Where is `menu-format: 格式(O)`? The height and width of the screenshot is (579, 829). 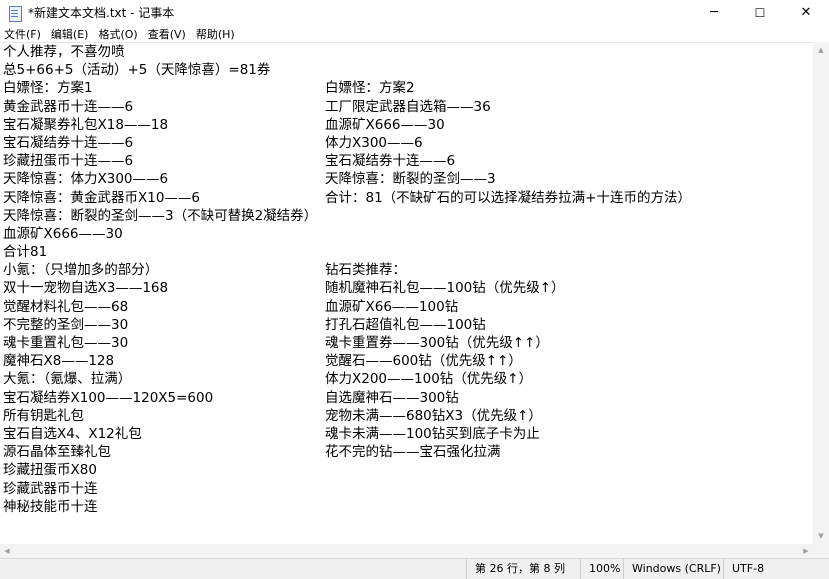 menu-format: 格式(O) is located at coordinates (117, 34).